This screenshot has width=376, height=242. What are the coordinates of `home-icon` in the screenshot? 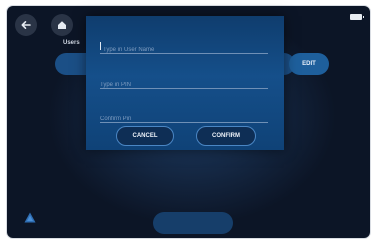 It's located at (62, 25).